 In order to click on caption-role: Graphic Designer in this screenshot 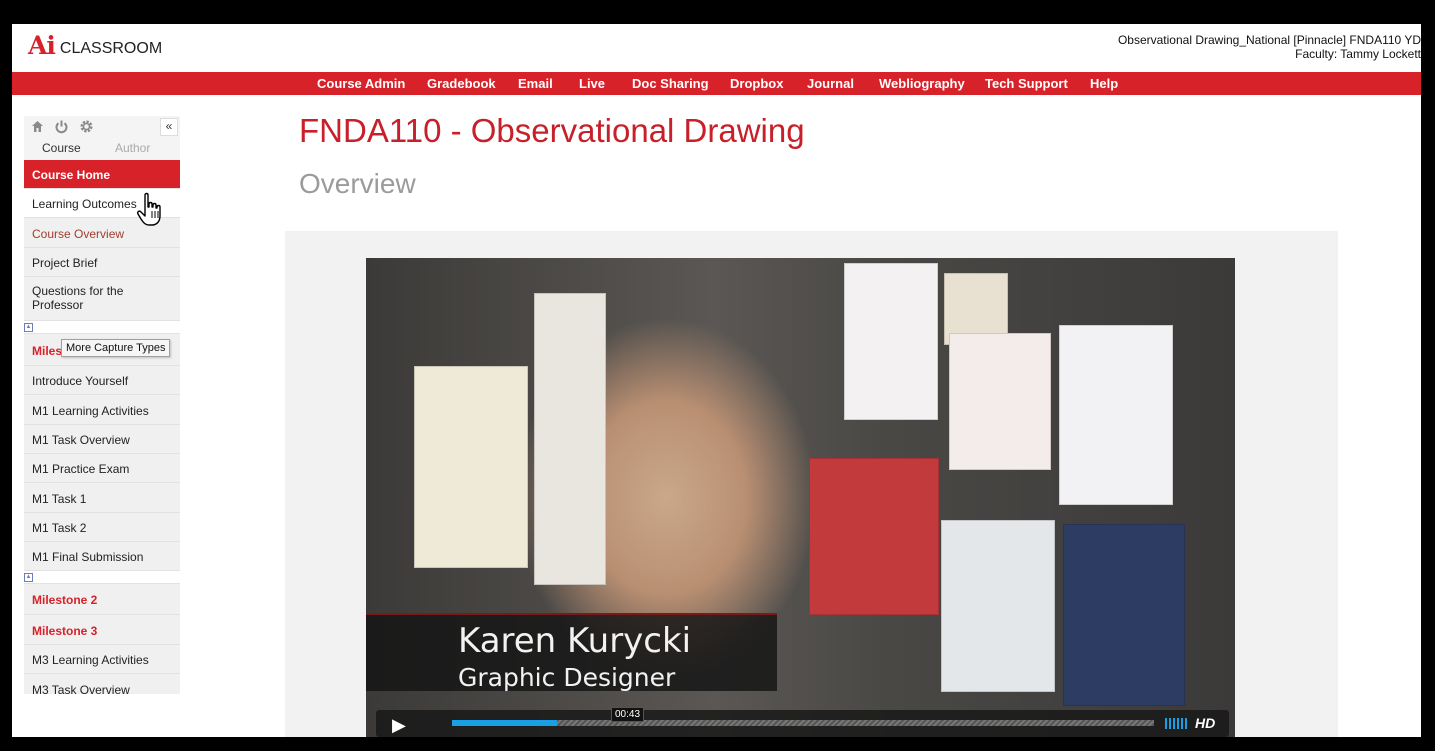, I will do `click(567, 677)`.